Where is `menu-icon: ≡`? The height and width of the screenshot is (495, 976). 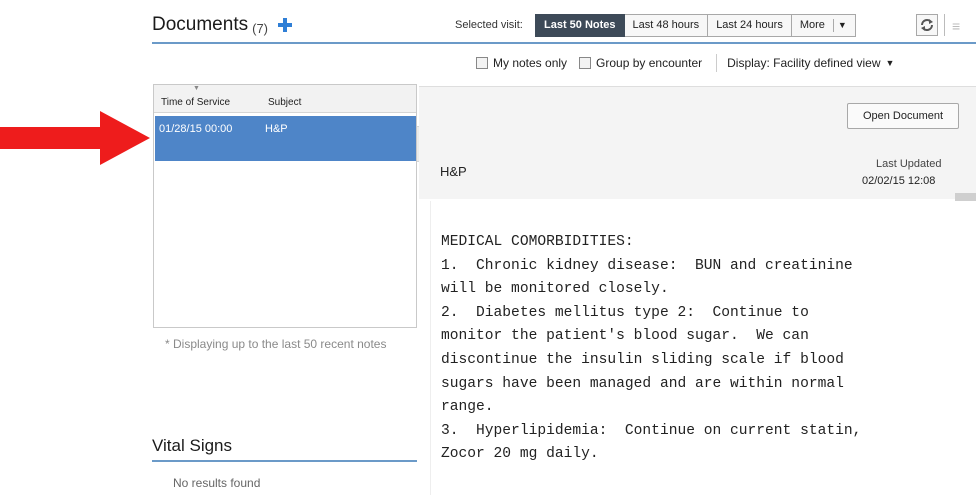 menu-icon: ≡ is located at coordinates (956, 26).